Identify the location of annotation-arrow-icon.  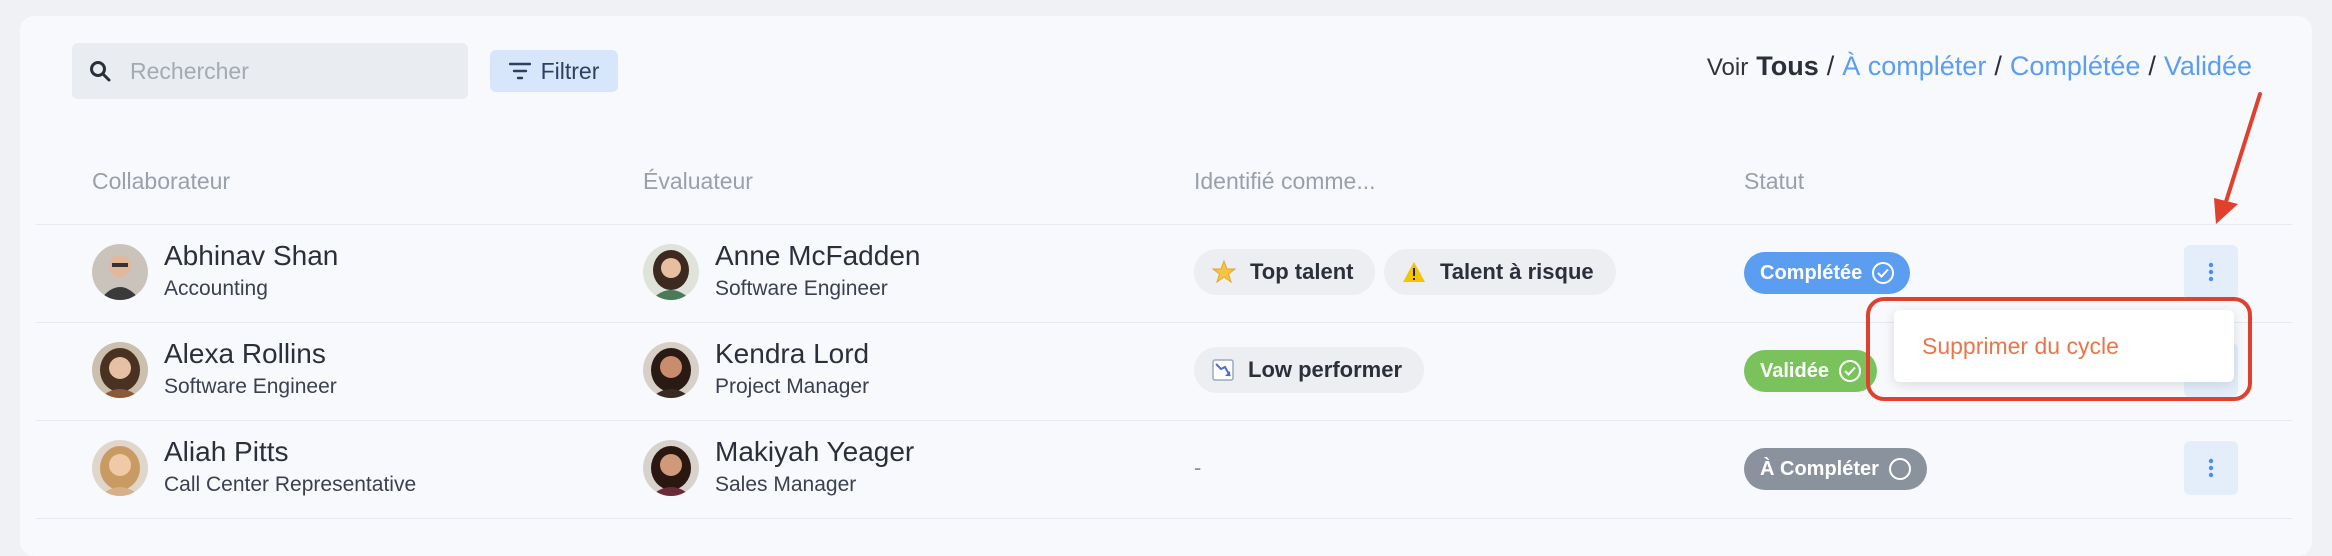
(2238, 158).